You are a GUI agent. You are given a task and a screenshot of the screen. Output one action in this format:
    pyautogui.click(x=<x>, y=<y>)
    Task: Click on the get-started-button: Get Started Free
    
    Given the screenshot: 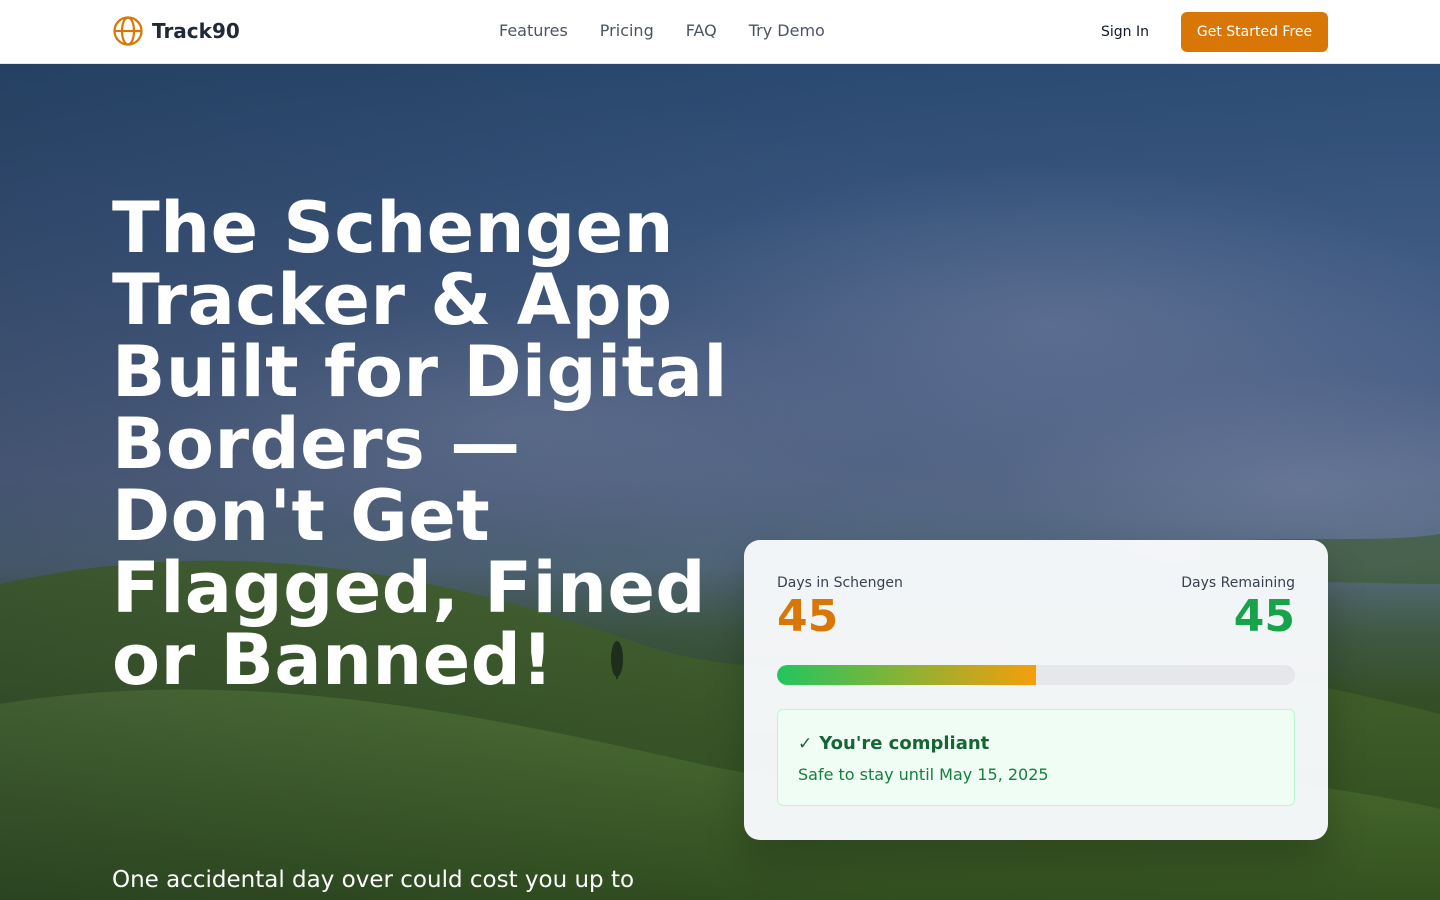 What is the action you would take?
    pyautogui.click(x=1254, y=32)
    